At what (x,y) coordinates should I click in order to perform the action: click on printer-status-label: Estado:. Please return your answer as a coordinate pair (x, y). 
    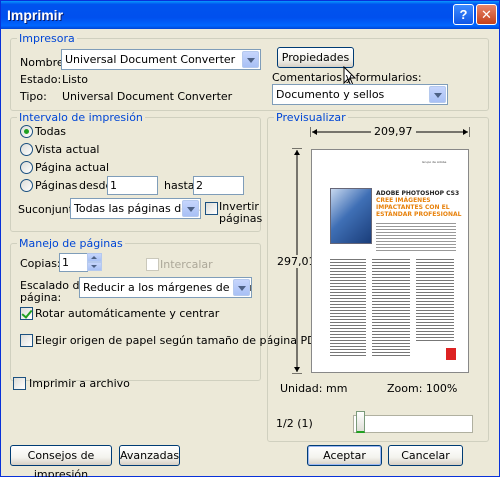
    Looking at the image, I should click on (41, 79).